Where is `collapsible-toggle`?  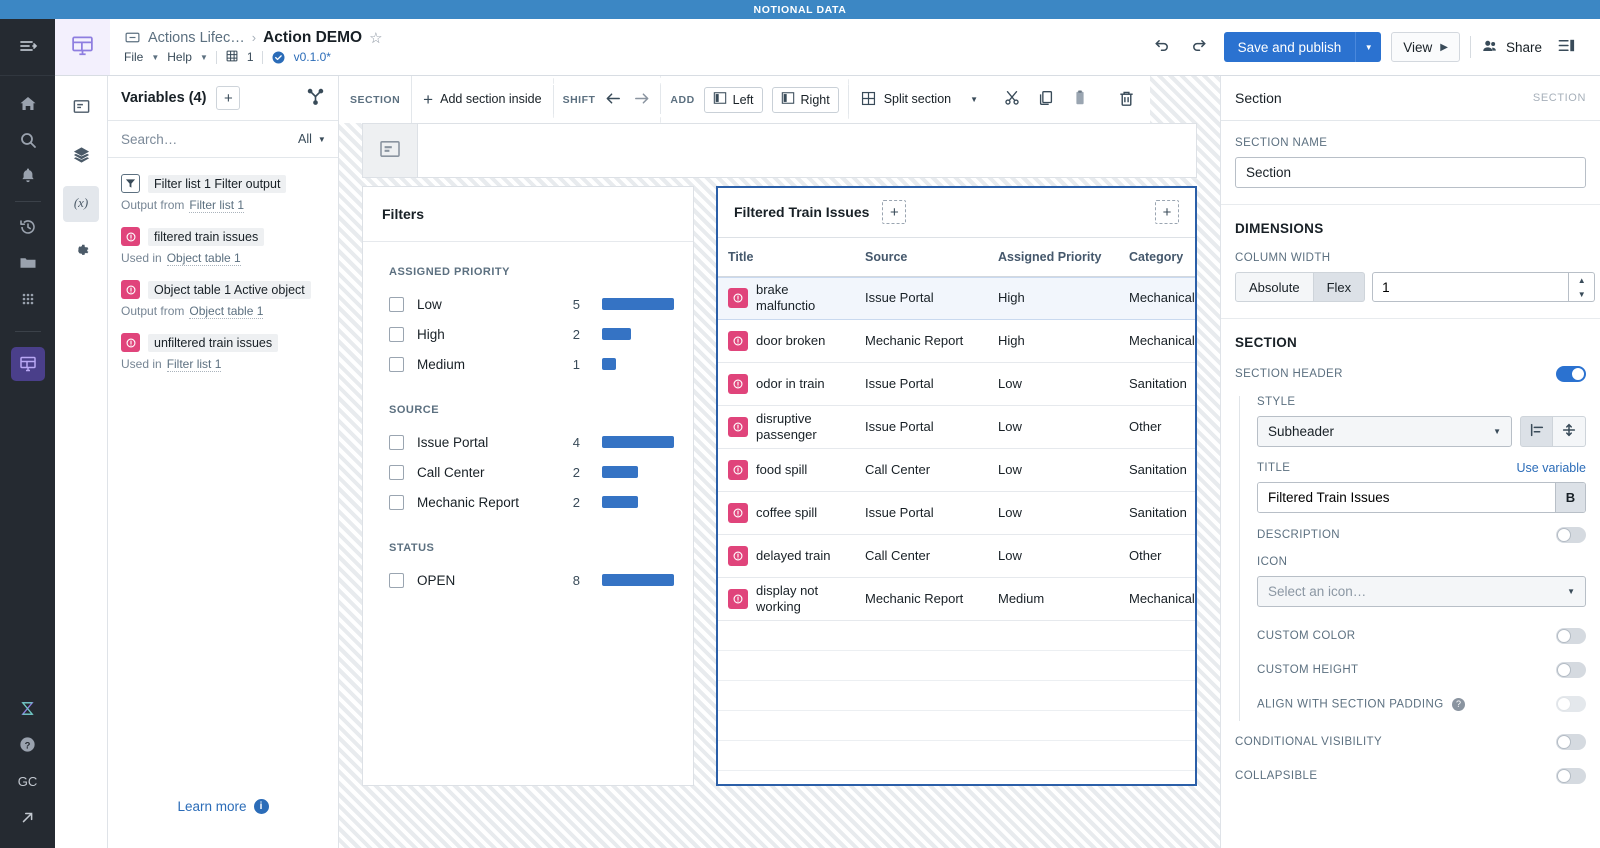
collapsible-toggle is located at coordinates (1571, 776).